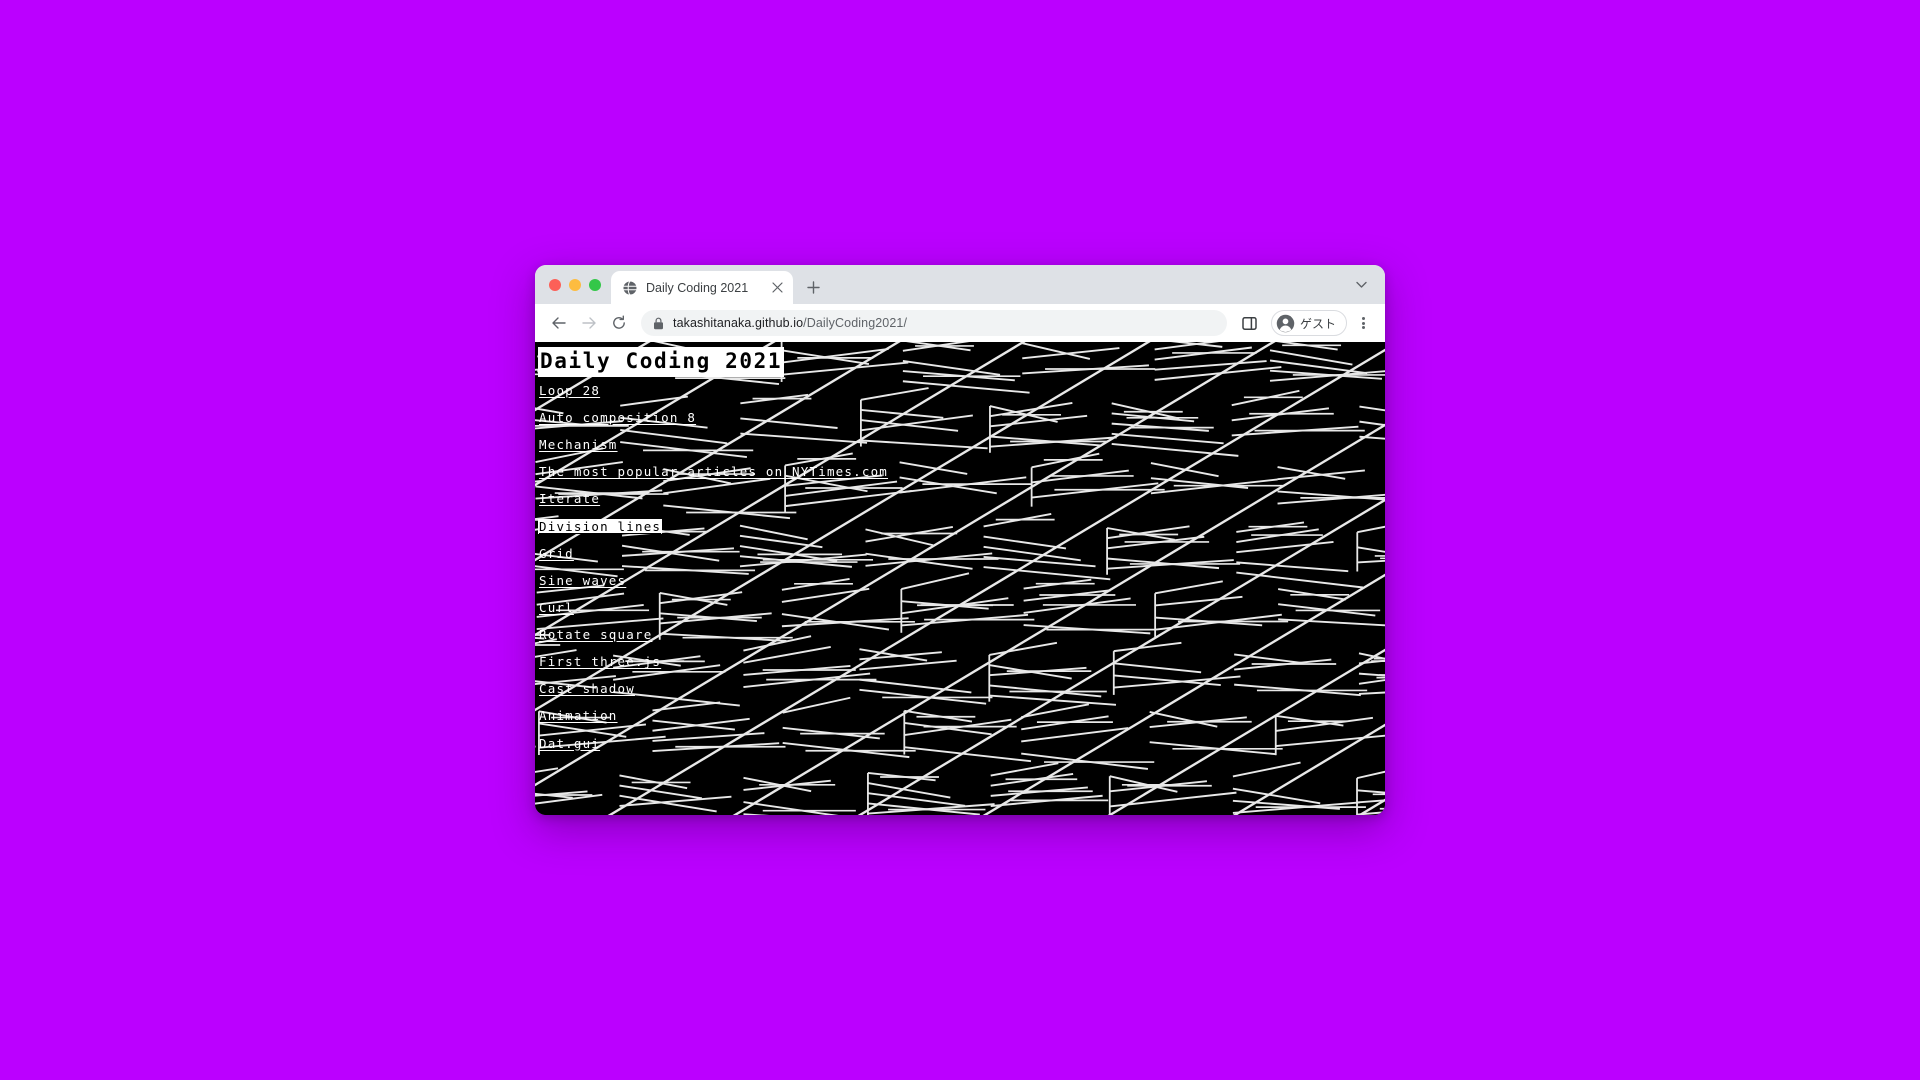 This screenshot has height=1080, width=1920. Describe the element at coordinates (578, 716) in the screenshot. I see `sketch-link-animation: Animation` at that location.